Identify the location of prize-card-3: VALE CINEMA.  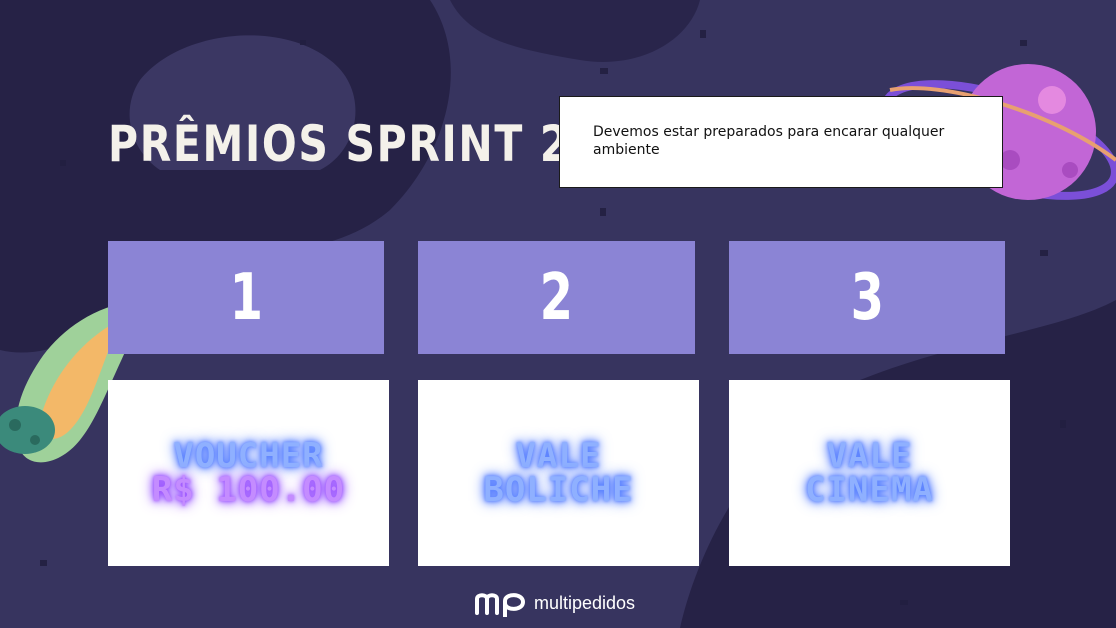
(869, 473).